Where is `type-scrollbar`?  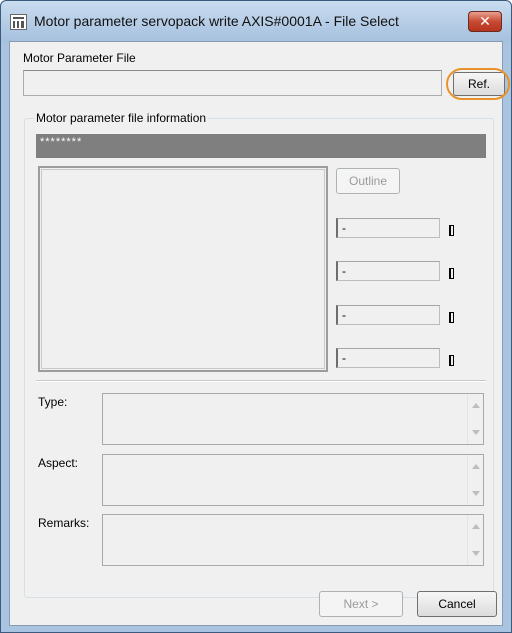
type-scrollbar is located at coordinates (475, 419).